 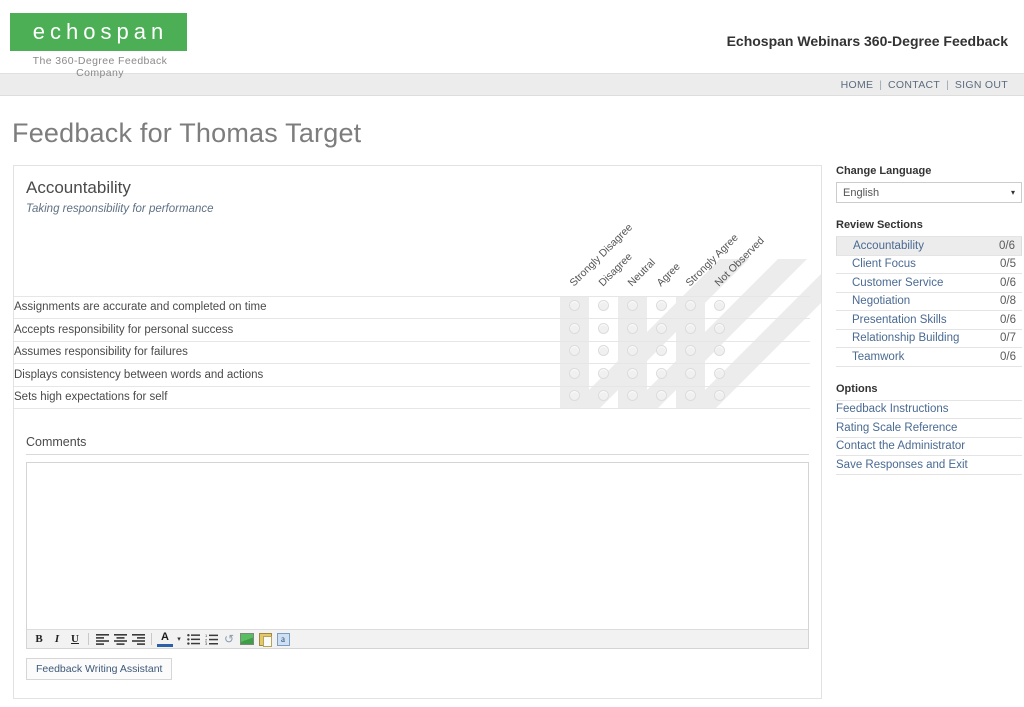 I want to click on paste-icon, so click(x=265, y=639).